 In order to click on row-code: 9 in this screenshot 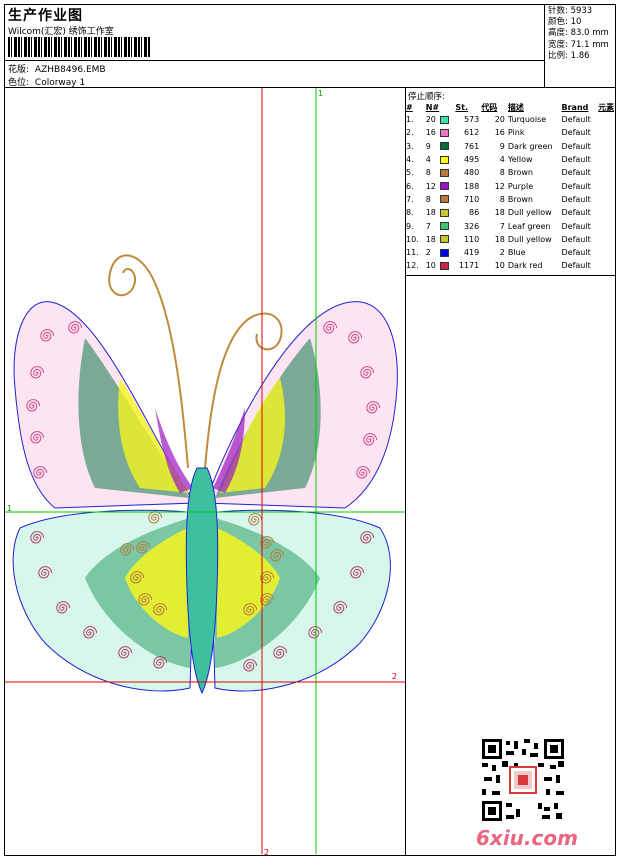, I will do `click(502, 146)`.